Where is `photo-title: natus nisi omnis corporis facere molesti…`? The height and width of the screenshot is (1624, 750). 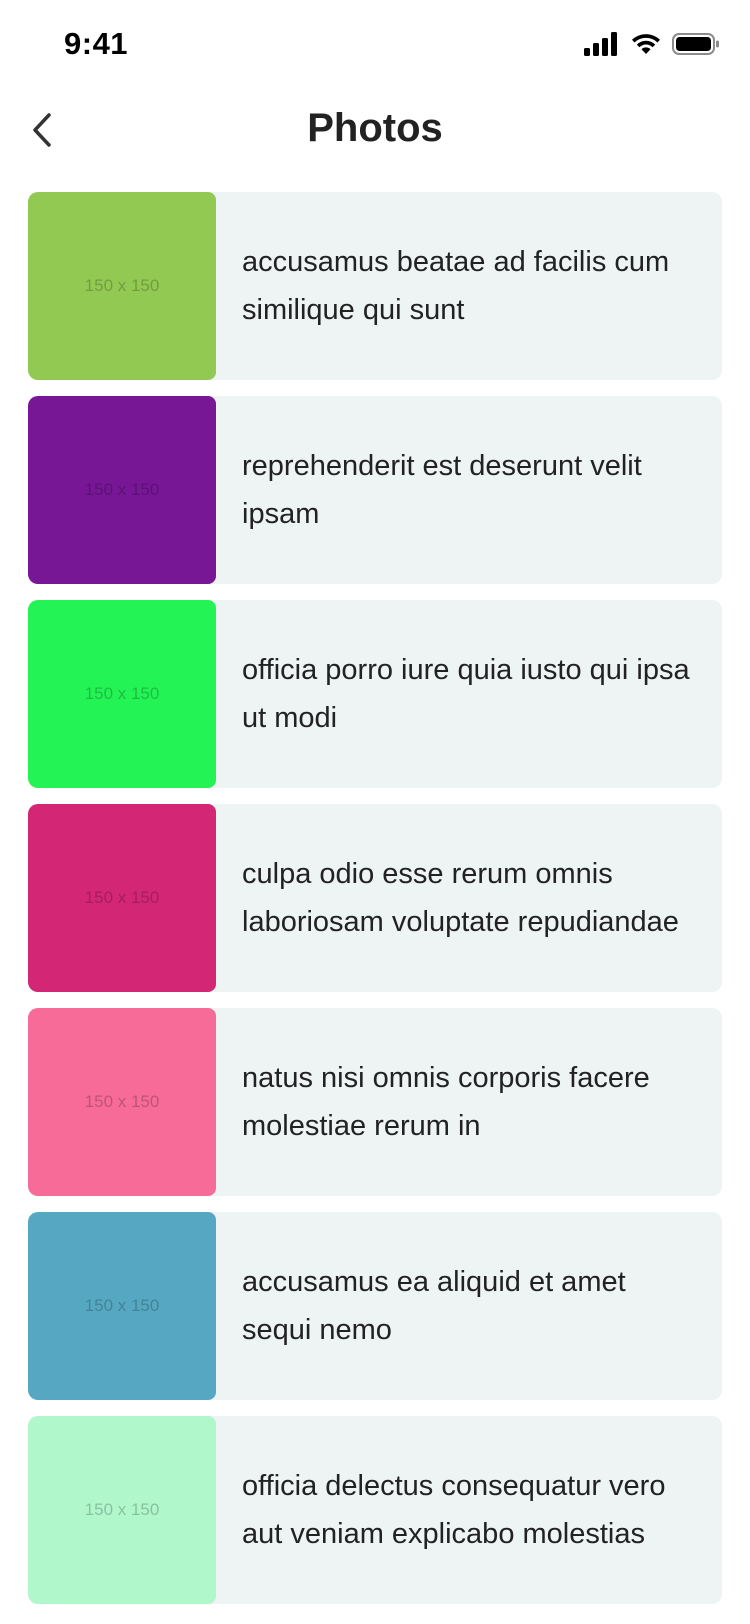
photo-title: natus nisi omnis corporis facere molesti… is located at coordinates (446, 1102).